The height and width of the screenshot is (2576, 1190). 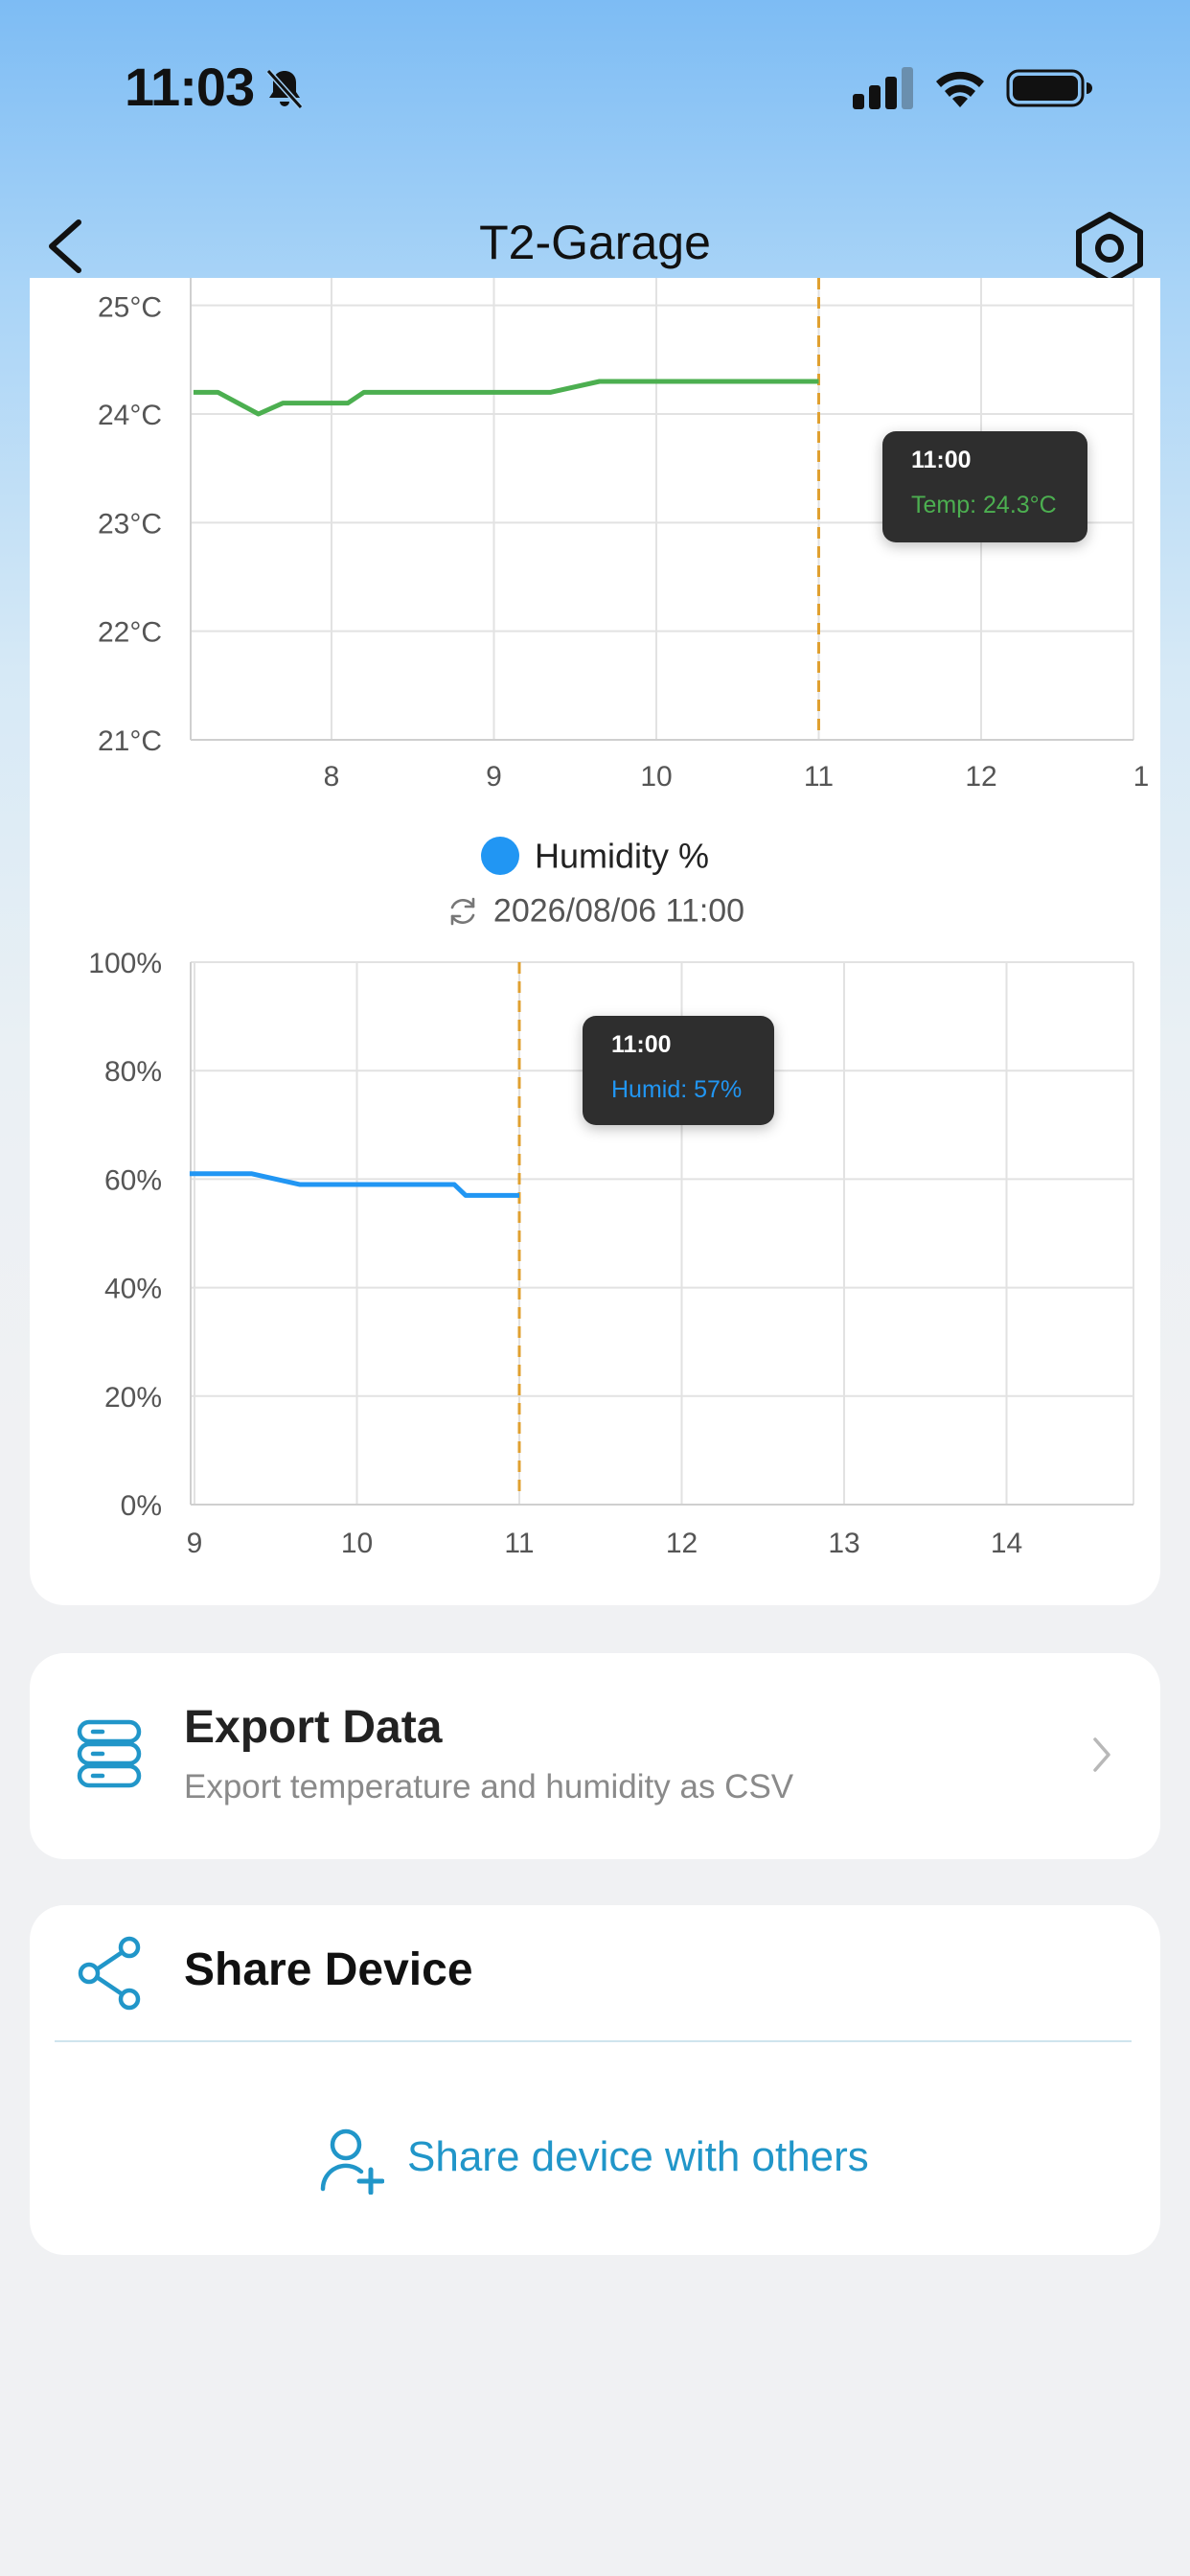 I want to click on temperature-y-tick-label: 22°C, so click(x=130, y=633).